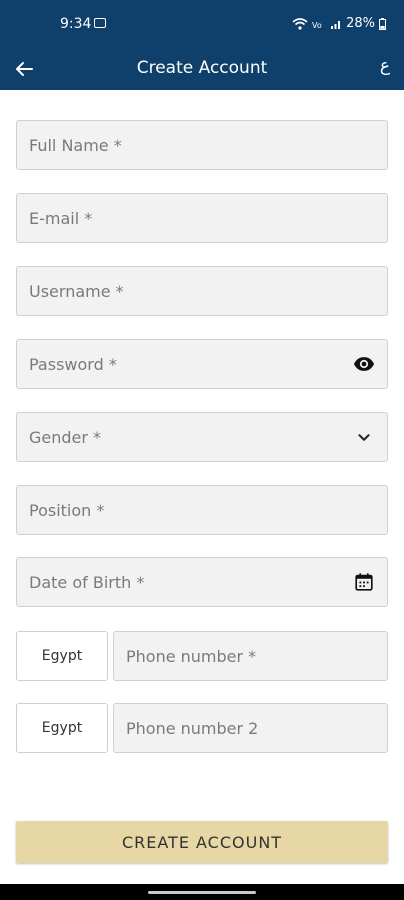 This screenshot has width=404, height=900. I want to click on email-field, so click(202, 218).